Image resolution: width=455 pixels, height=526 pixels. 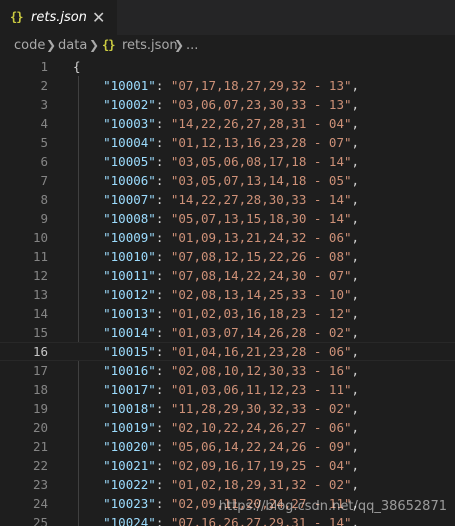 What do you see at coordinates (44, 161) in the screenshot?
I see `line-number: 6` at bounding box center [44, 161].